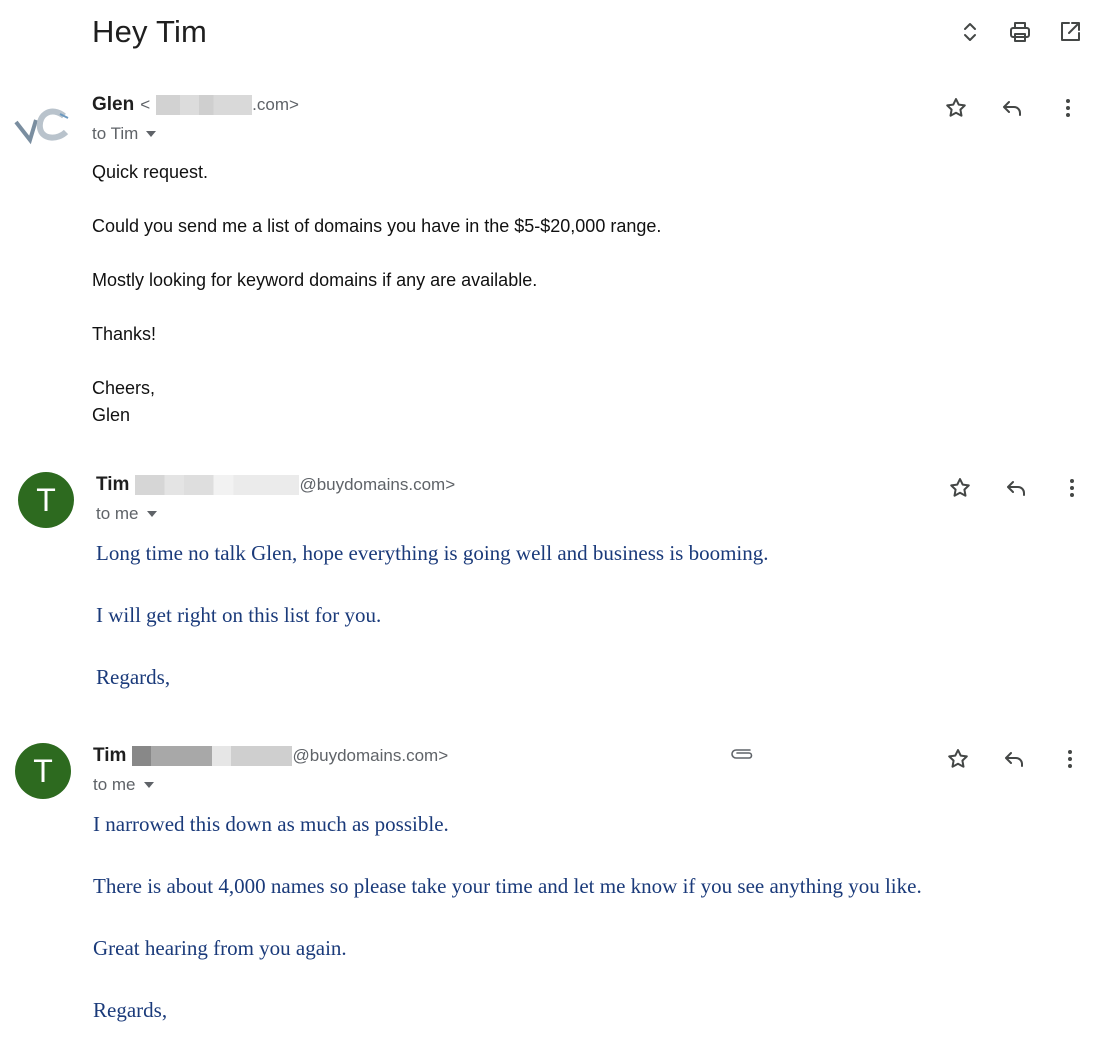  I want to click on thread-toolbar, so click(1020, 32).